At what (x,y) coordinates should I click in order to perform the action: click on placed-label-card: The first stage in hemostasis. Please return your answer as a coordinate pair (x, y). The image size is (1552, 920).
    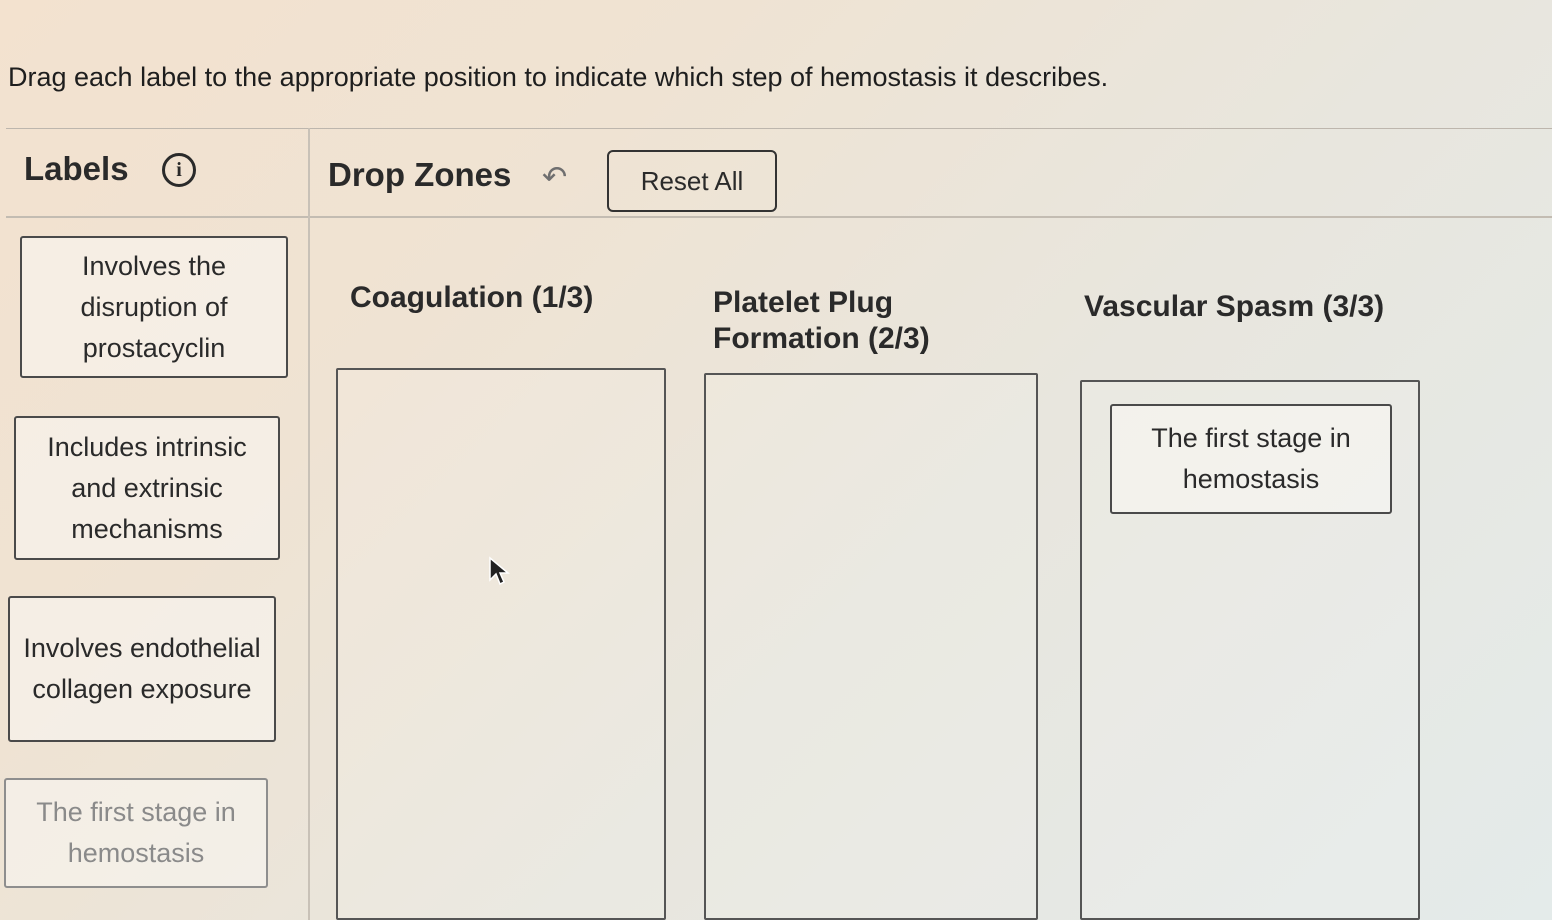
    Looking at the image, I should click on (1251, 459).